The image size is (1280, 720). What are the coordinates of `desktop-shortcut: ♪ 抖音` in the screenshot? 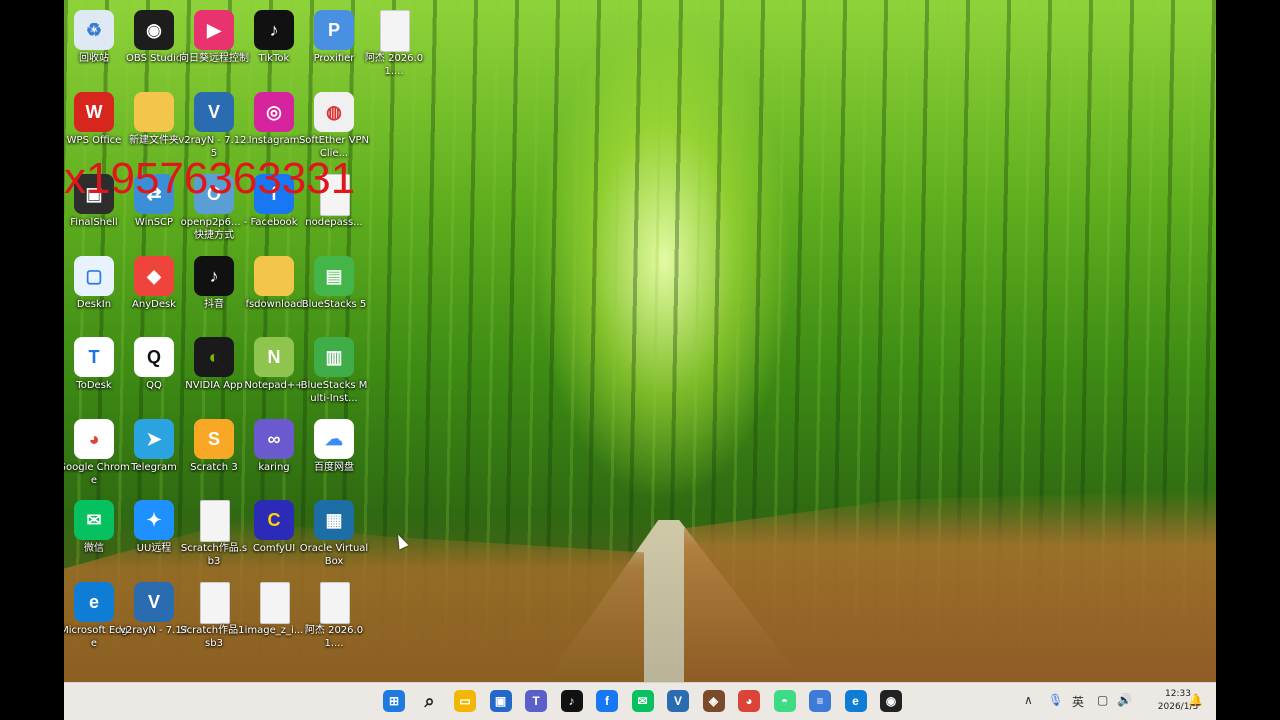 It's located at (214, 289).